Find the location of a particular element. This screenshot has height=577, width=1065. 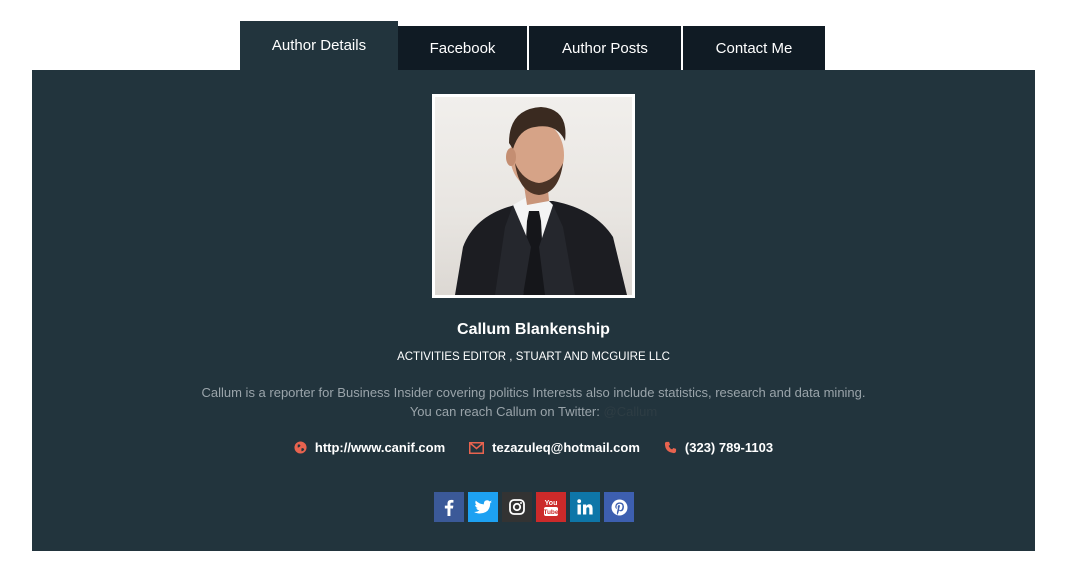

tab-author-posts: Author Posts is located at coordinates (605, 48).